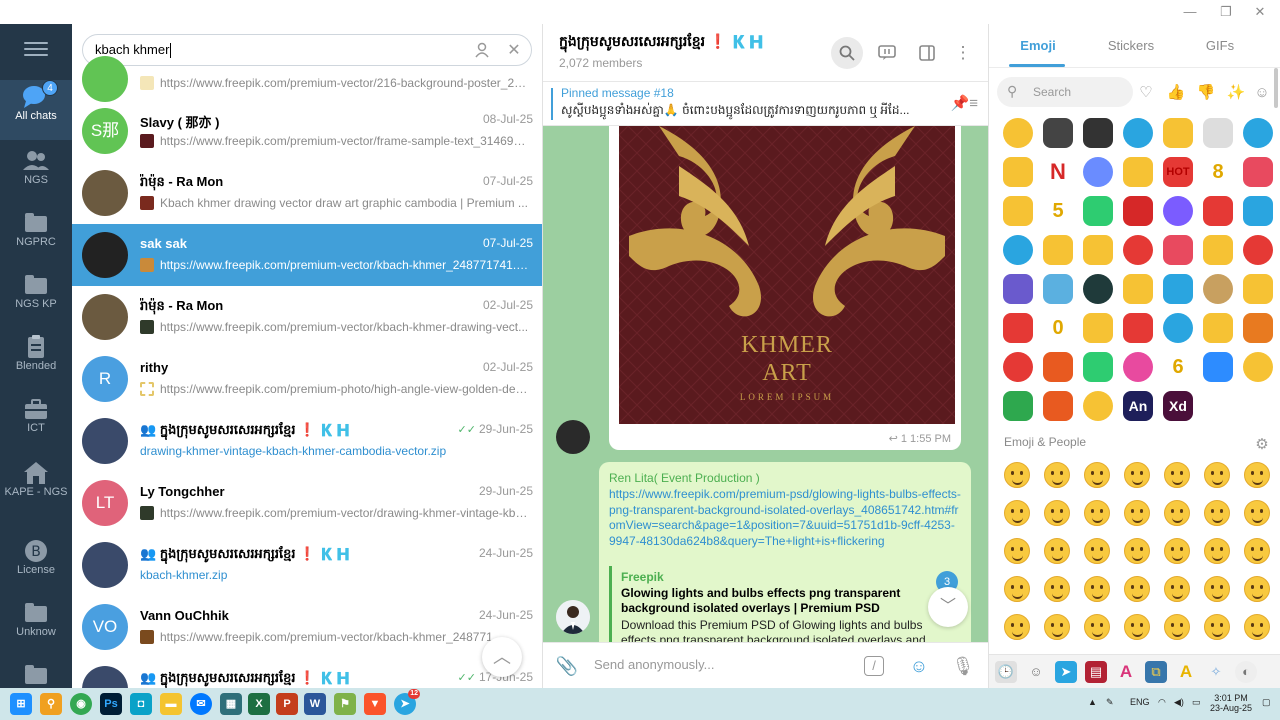 This screenshot has height=720, width=1280. Describe the element at coordinates (847, 53) in the screenshot. I see `search-icon` at that location.